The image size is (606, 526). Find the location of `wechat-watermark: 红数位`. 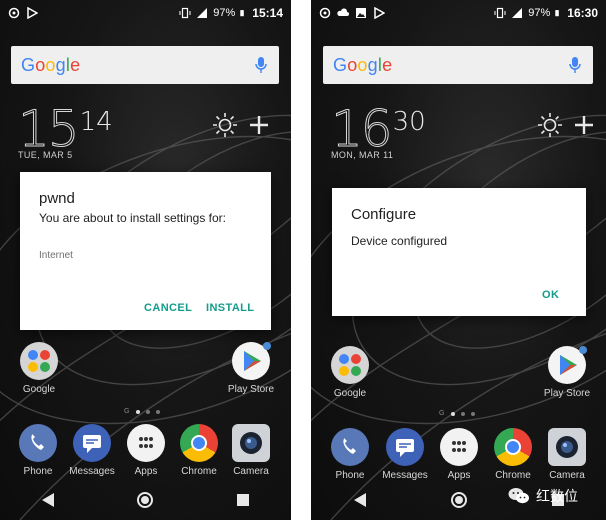

wechat-watermark: 红数位 is located at coordinates (543, 496).